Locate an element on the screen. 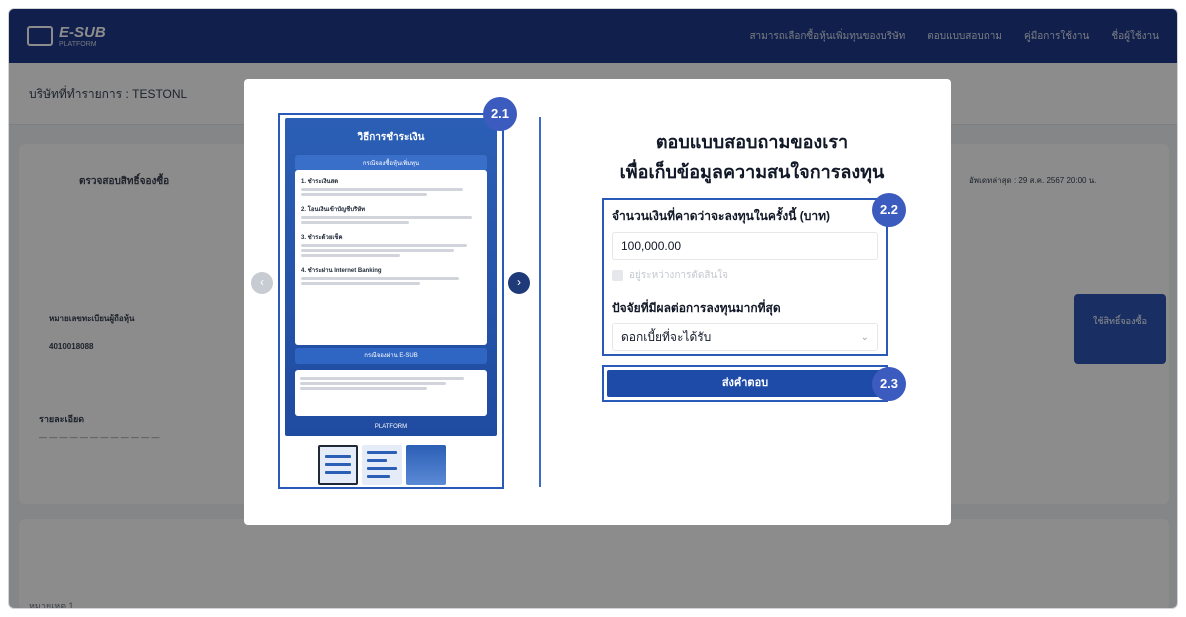 This screenshot has height=617, width=1186. undecided-checkbox-row: อยู่ระหว่างการตัดสินใจ is located at coordinates (745, 275).